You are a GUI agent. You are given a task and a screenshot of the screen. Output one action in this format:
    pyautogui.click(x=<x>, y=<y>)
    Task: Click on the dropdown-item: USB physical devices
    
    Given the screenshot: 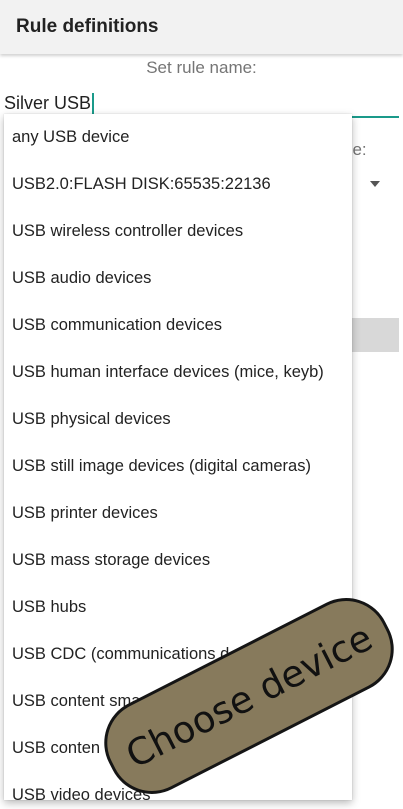 What is the action you would take?
    pyautogui.click(x=178, y=419)
    